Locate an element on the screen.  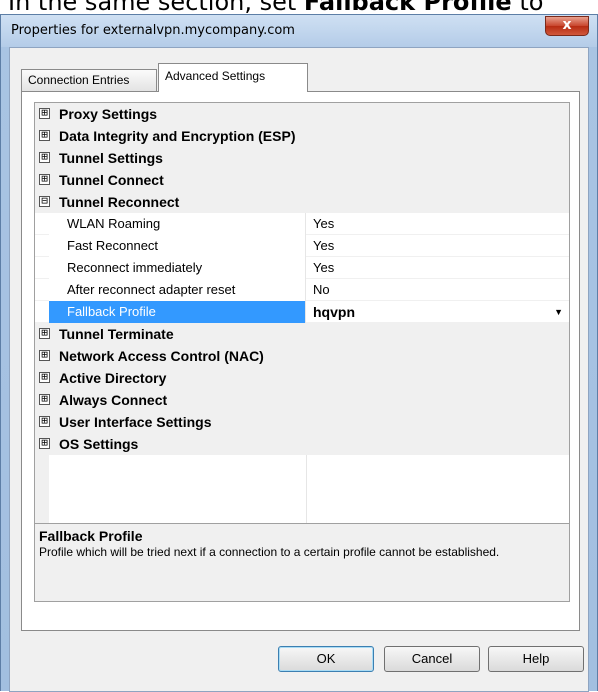
cancel-button: Cancel is located at coordinates (432, 659).